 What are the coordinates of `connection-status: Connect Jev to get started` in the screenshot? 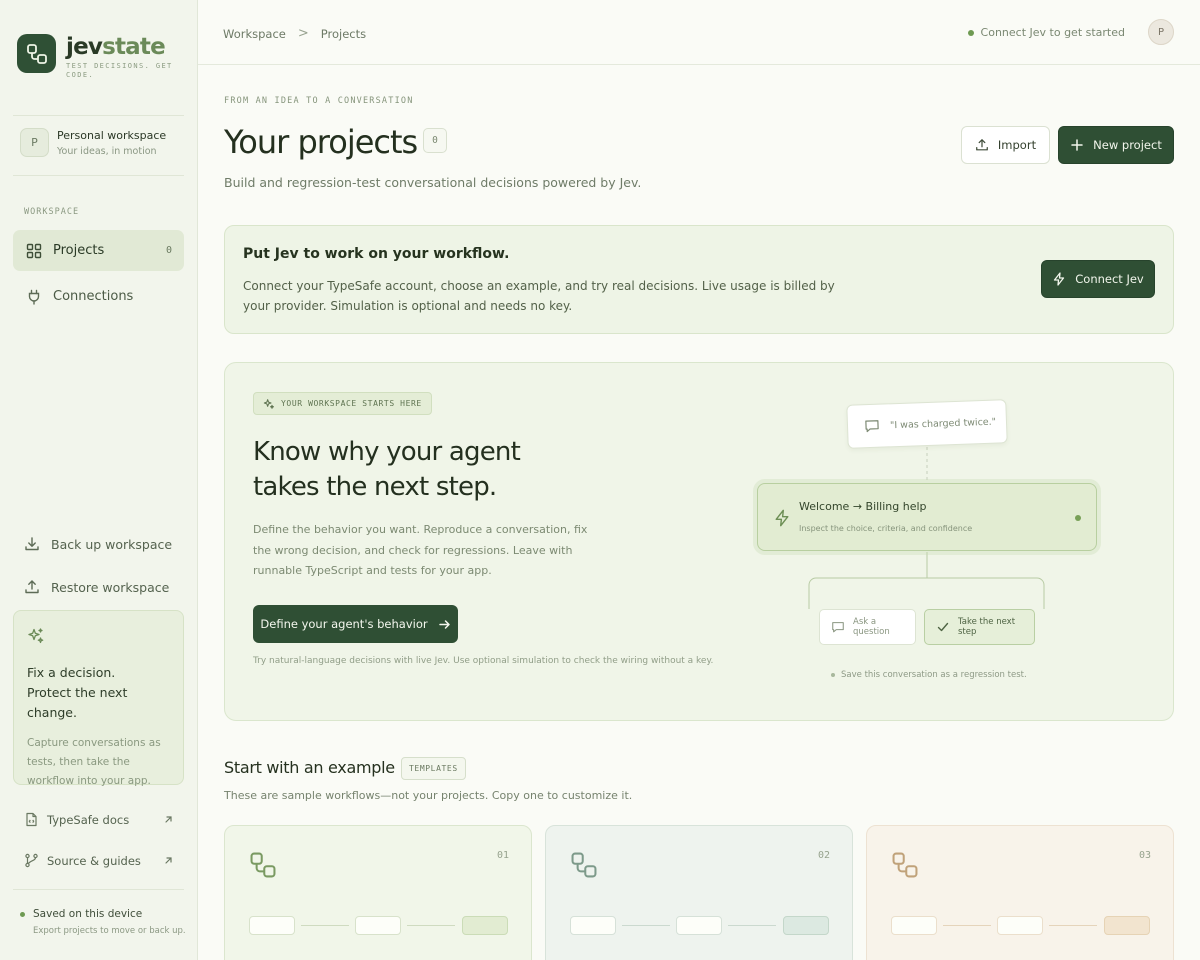 It's located at (1046, 32).